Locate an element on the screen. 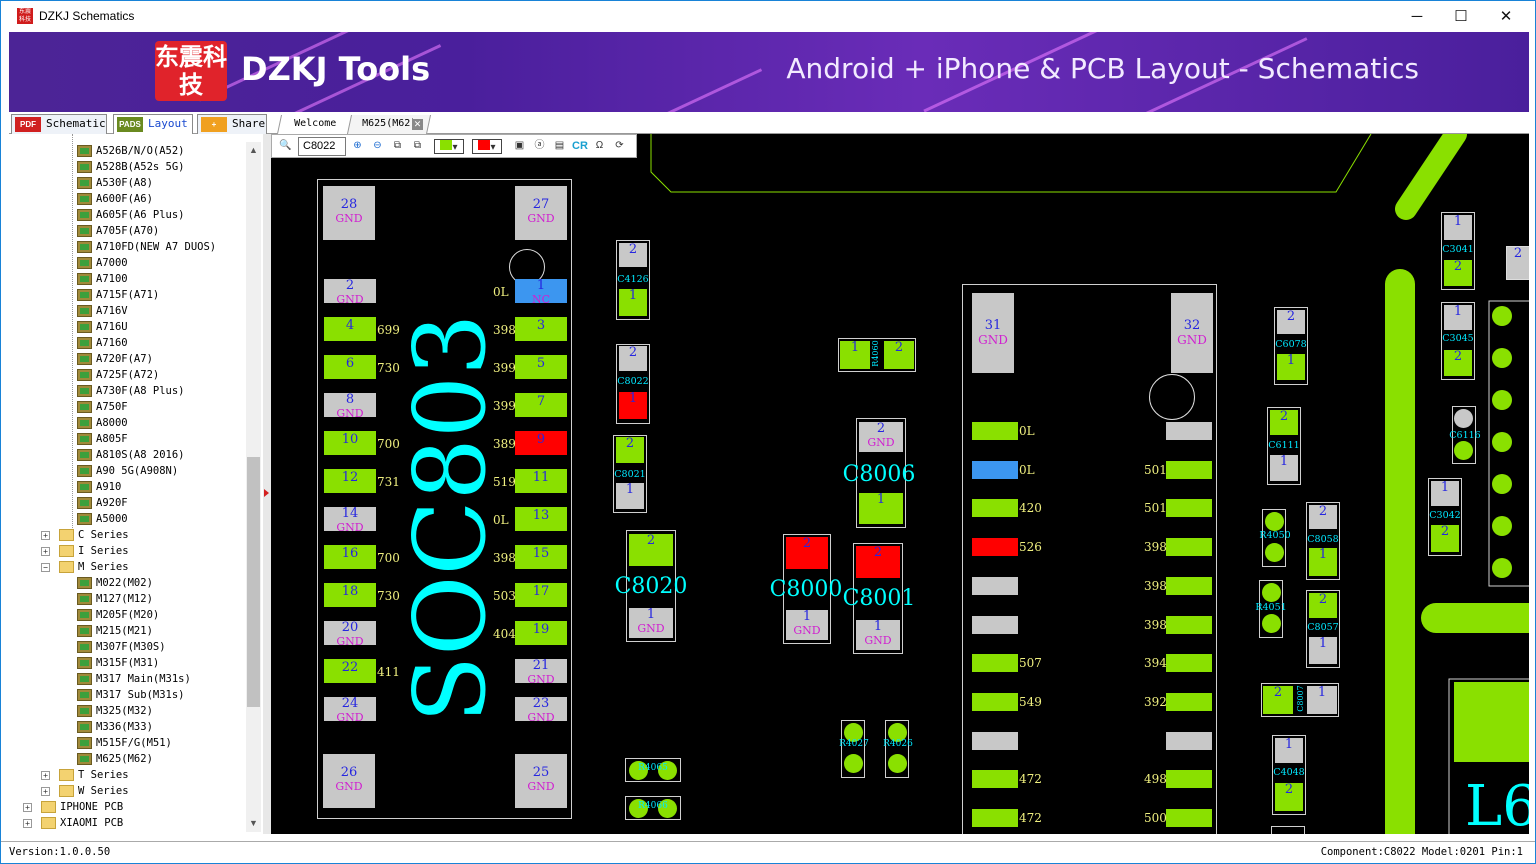 The width and height of the screenshot is (1536, 864). soc-pin: 16 is located at coordinates (350, 557).